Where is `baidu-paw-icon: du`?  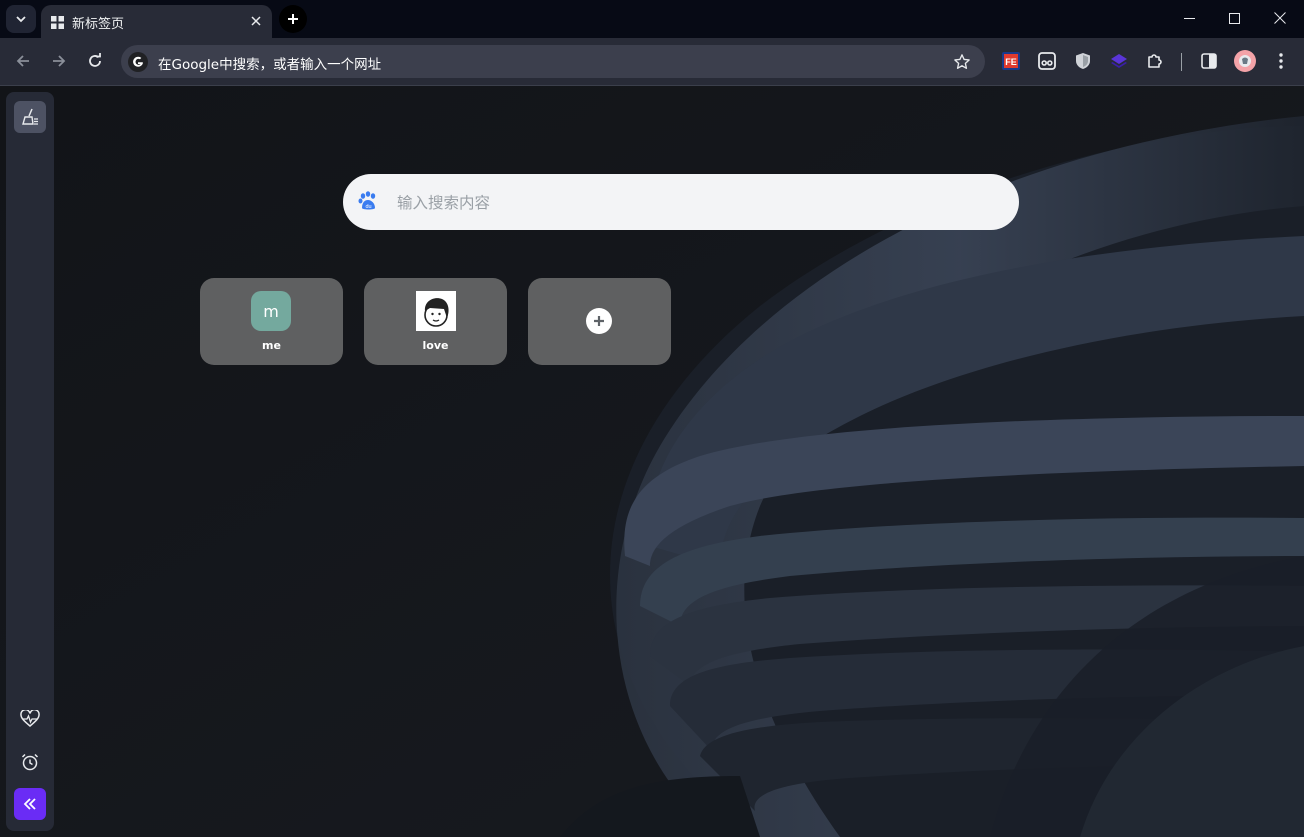
baidu-paw-icon: du is located at coordinates (368, 203).